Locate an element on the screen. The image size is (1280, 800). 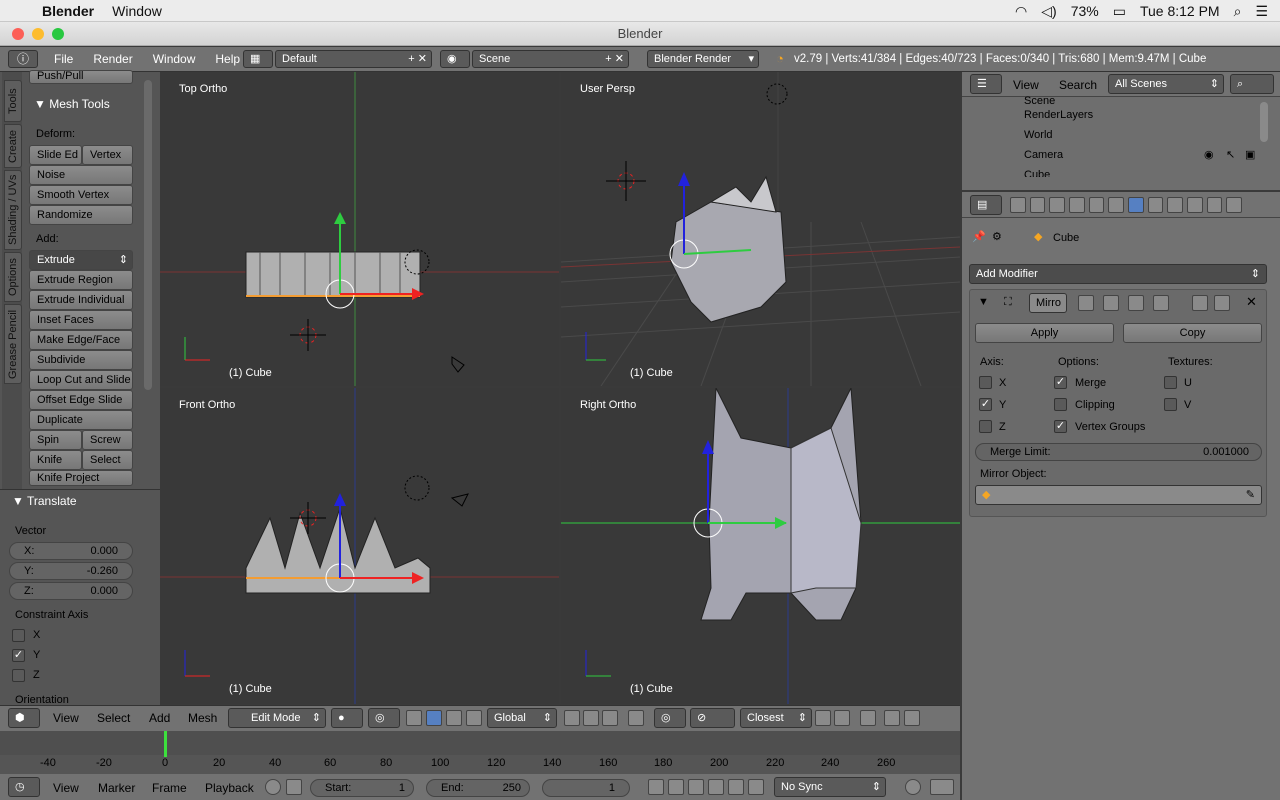
constraint-y-checkbox: ✓ is located at coordinates (18, 655).